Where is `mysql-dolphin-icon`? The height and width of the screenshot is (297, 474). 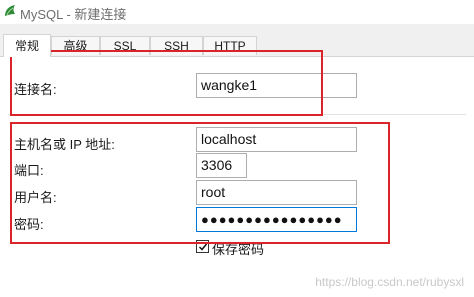
mysql-dolphin-icon is located at coordinates (10, 11).